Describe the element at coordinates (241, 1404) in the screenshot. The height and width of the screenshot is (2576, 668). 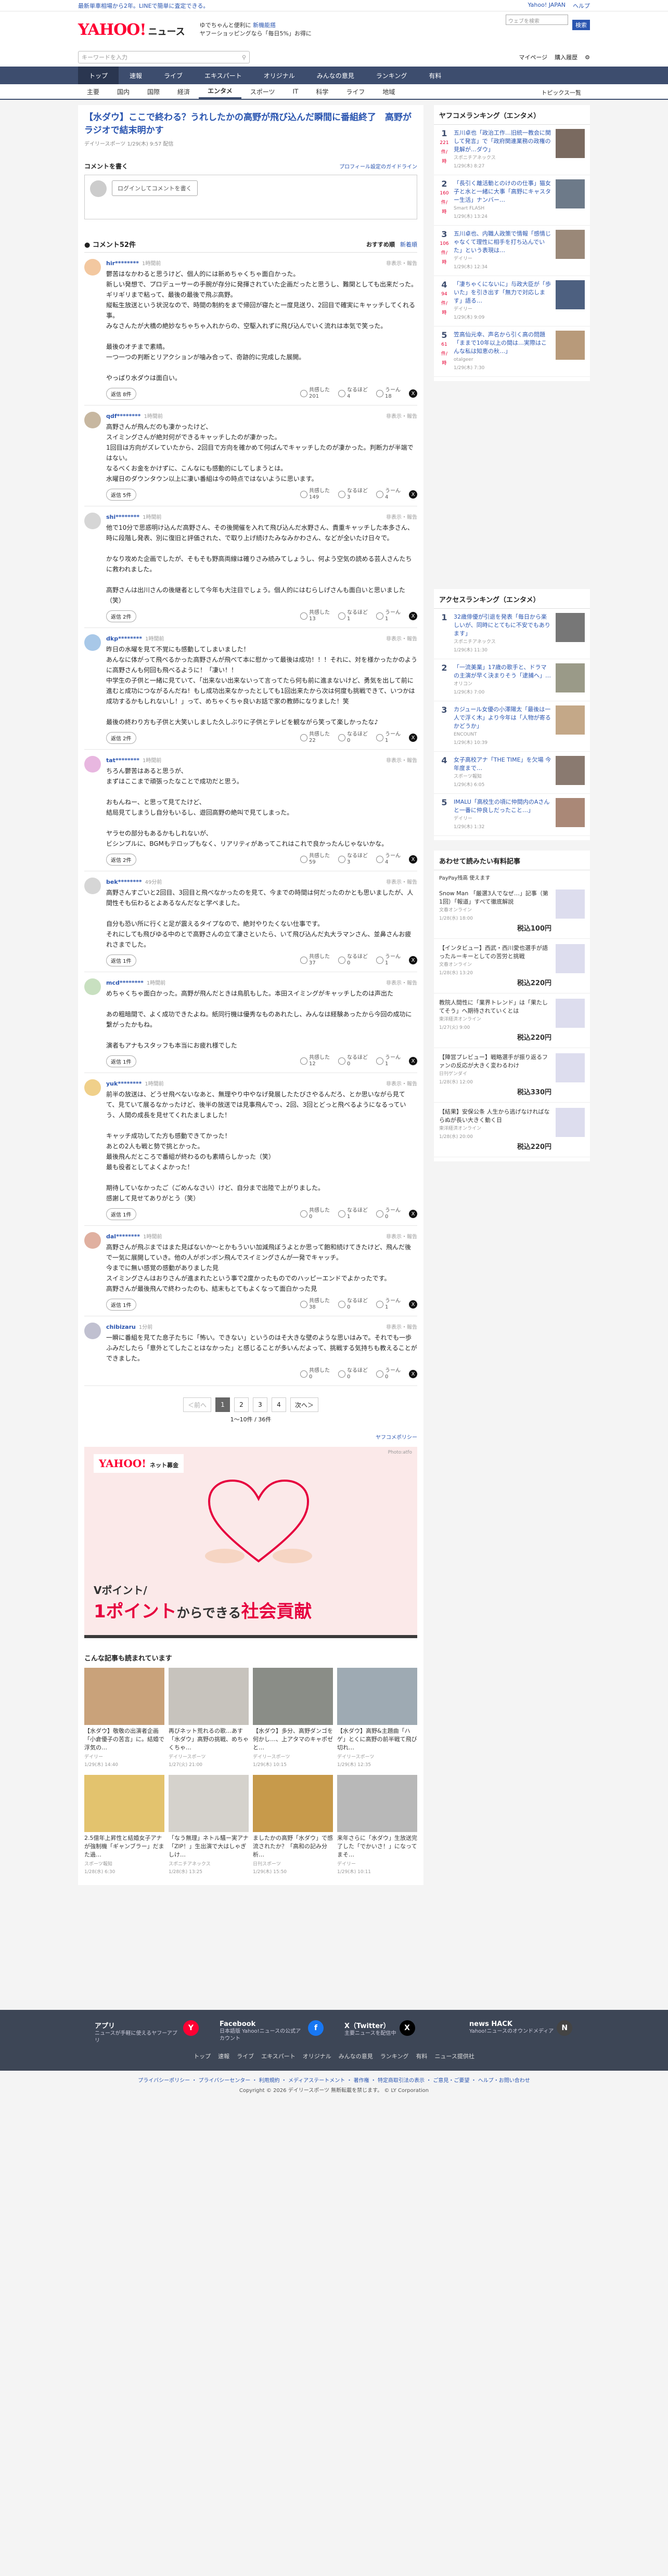
I see `page-2-button: 2` at that location.